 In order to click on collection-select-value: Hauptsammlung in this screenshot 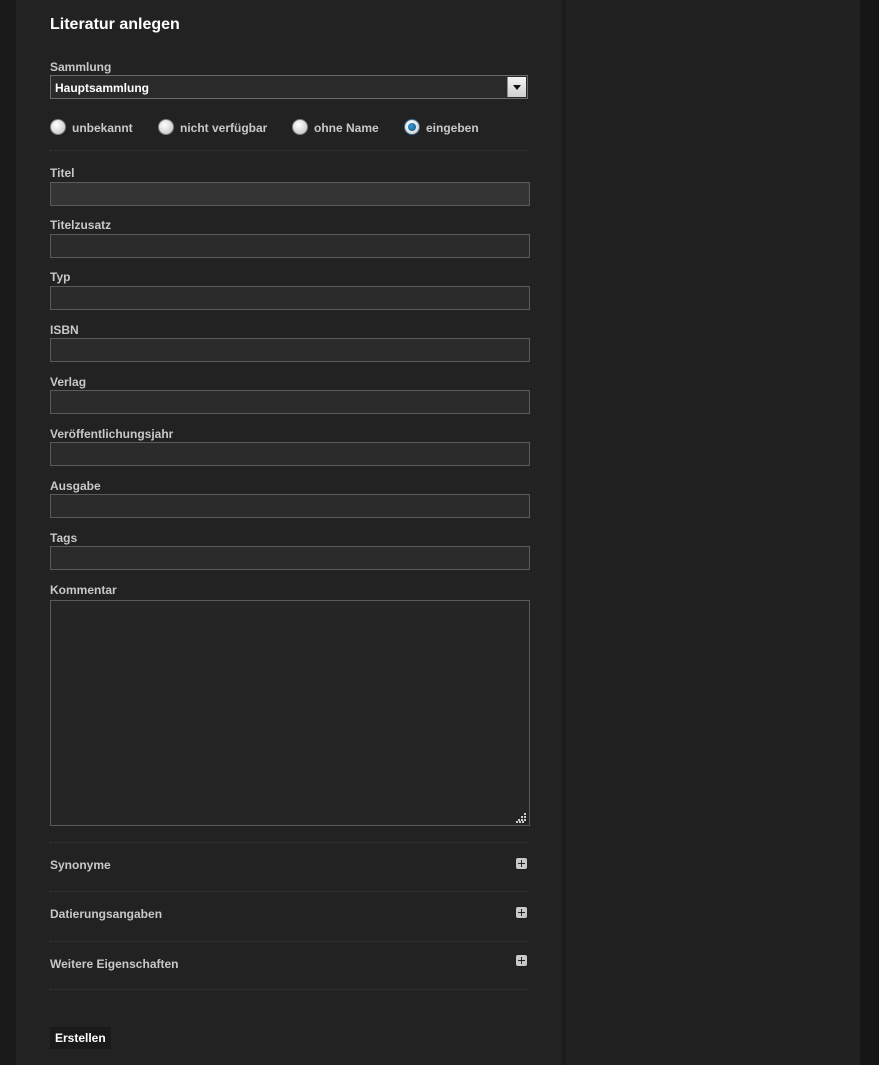, I will do `click(102, 88)`.